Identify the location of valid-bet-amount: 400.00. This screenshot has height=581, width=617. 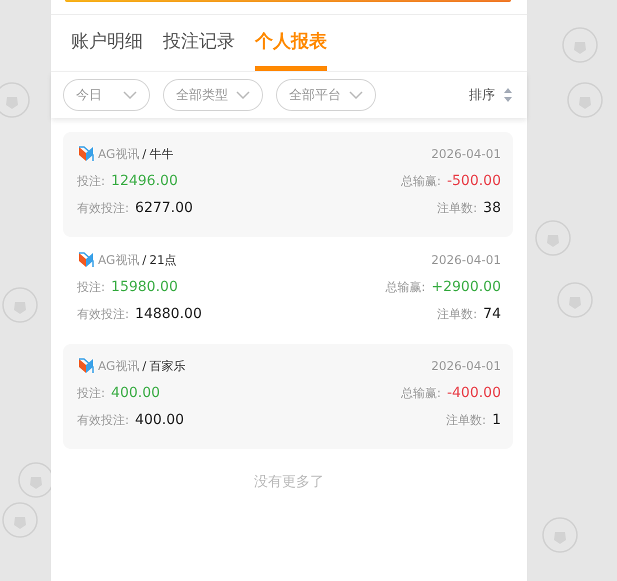
(159, 420).